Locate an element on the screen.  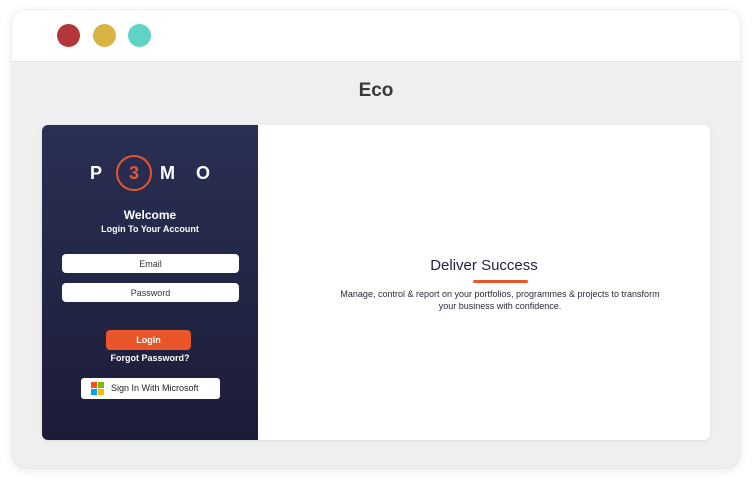
close-window-button is located at coordinates (68, 35).